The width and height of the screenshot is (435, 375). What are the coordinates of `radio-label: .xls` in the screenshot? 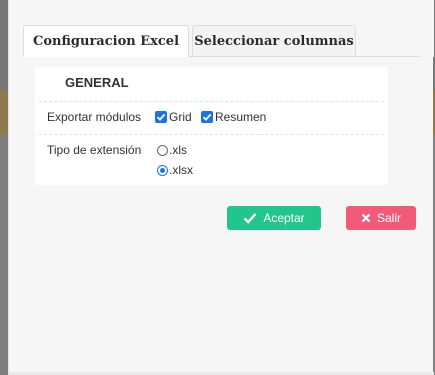 It's located at (178, 150).